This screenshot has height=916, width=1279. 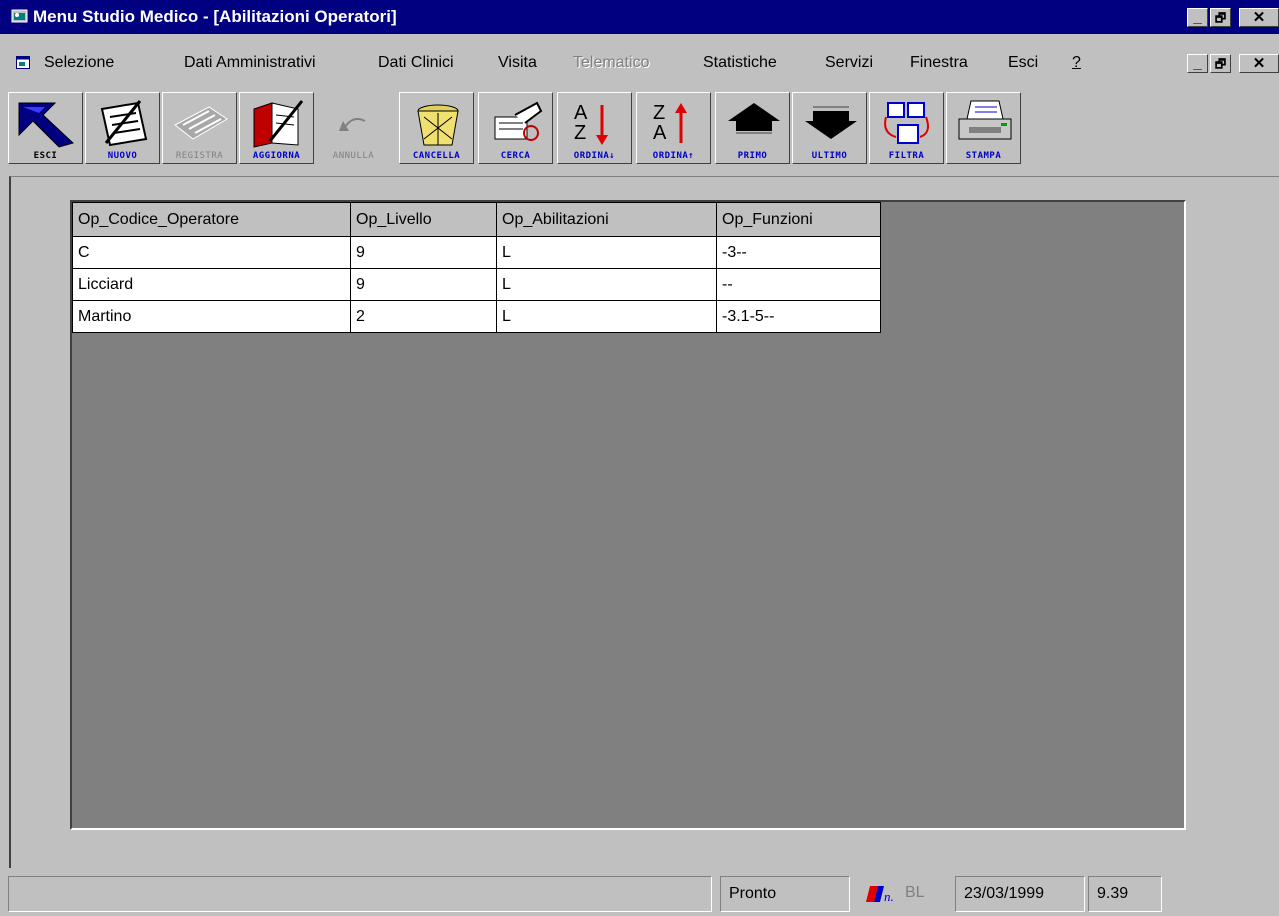 I want to click on aggiorna-button: AGGIORNA, so click(x=276, y=128).